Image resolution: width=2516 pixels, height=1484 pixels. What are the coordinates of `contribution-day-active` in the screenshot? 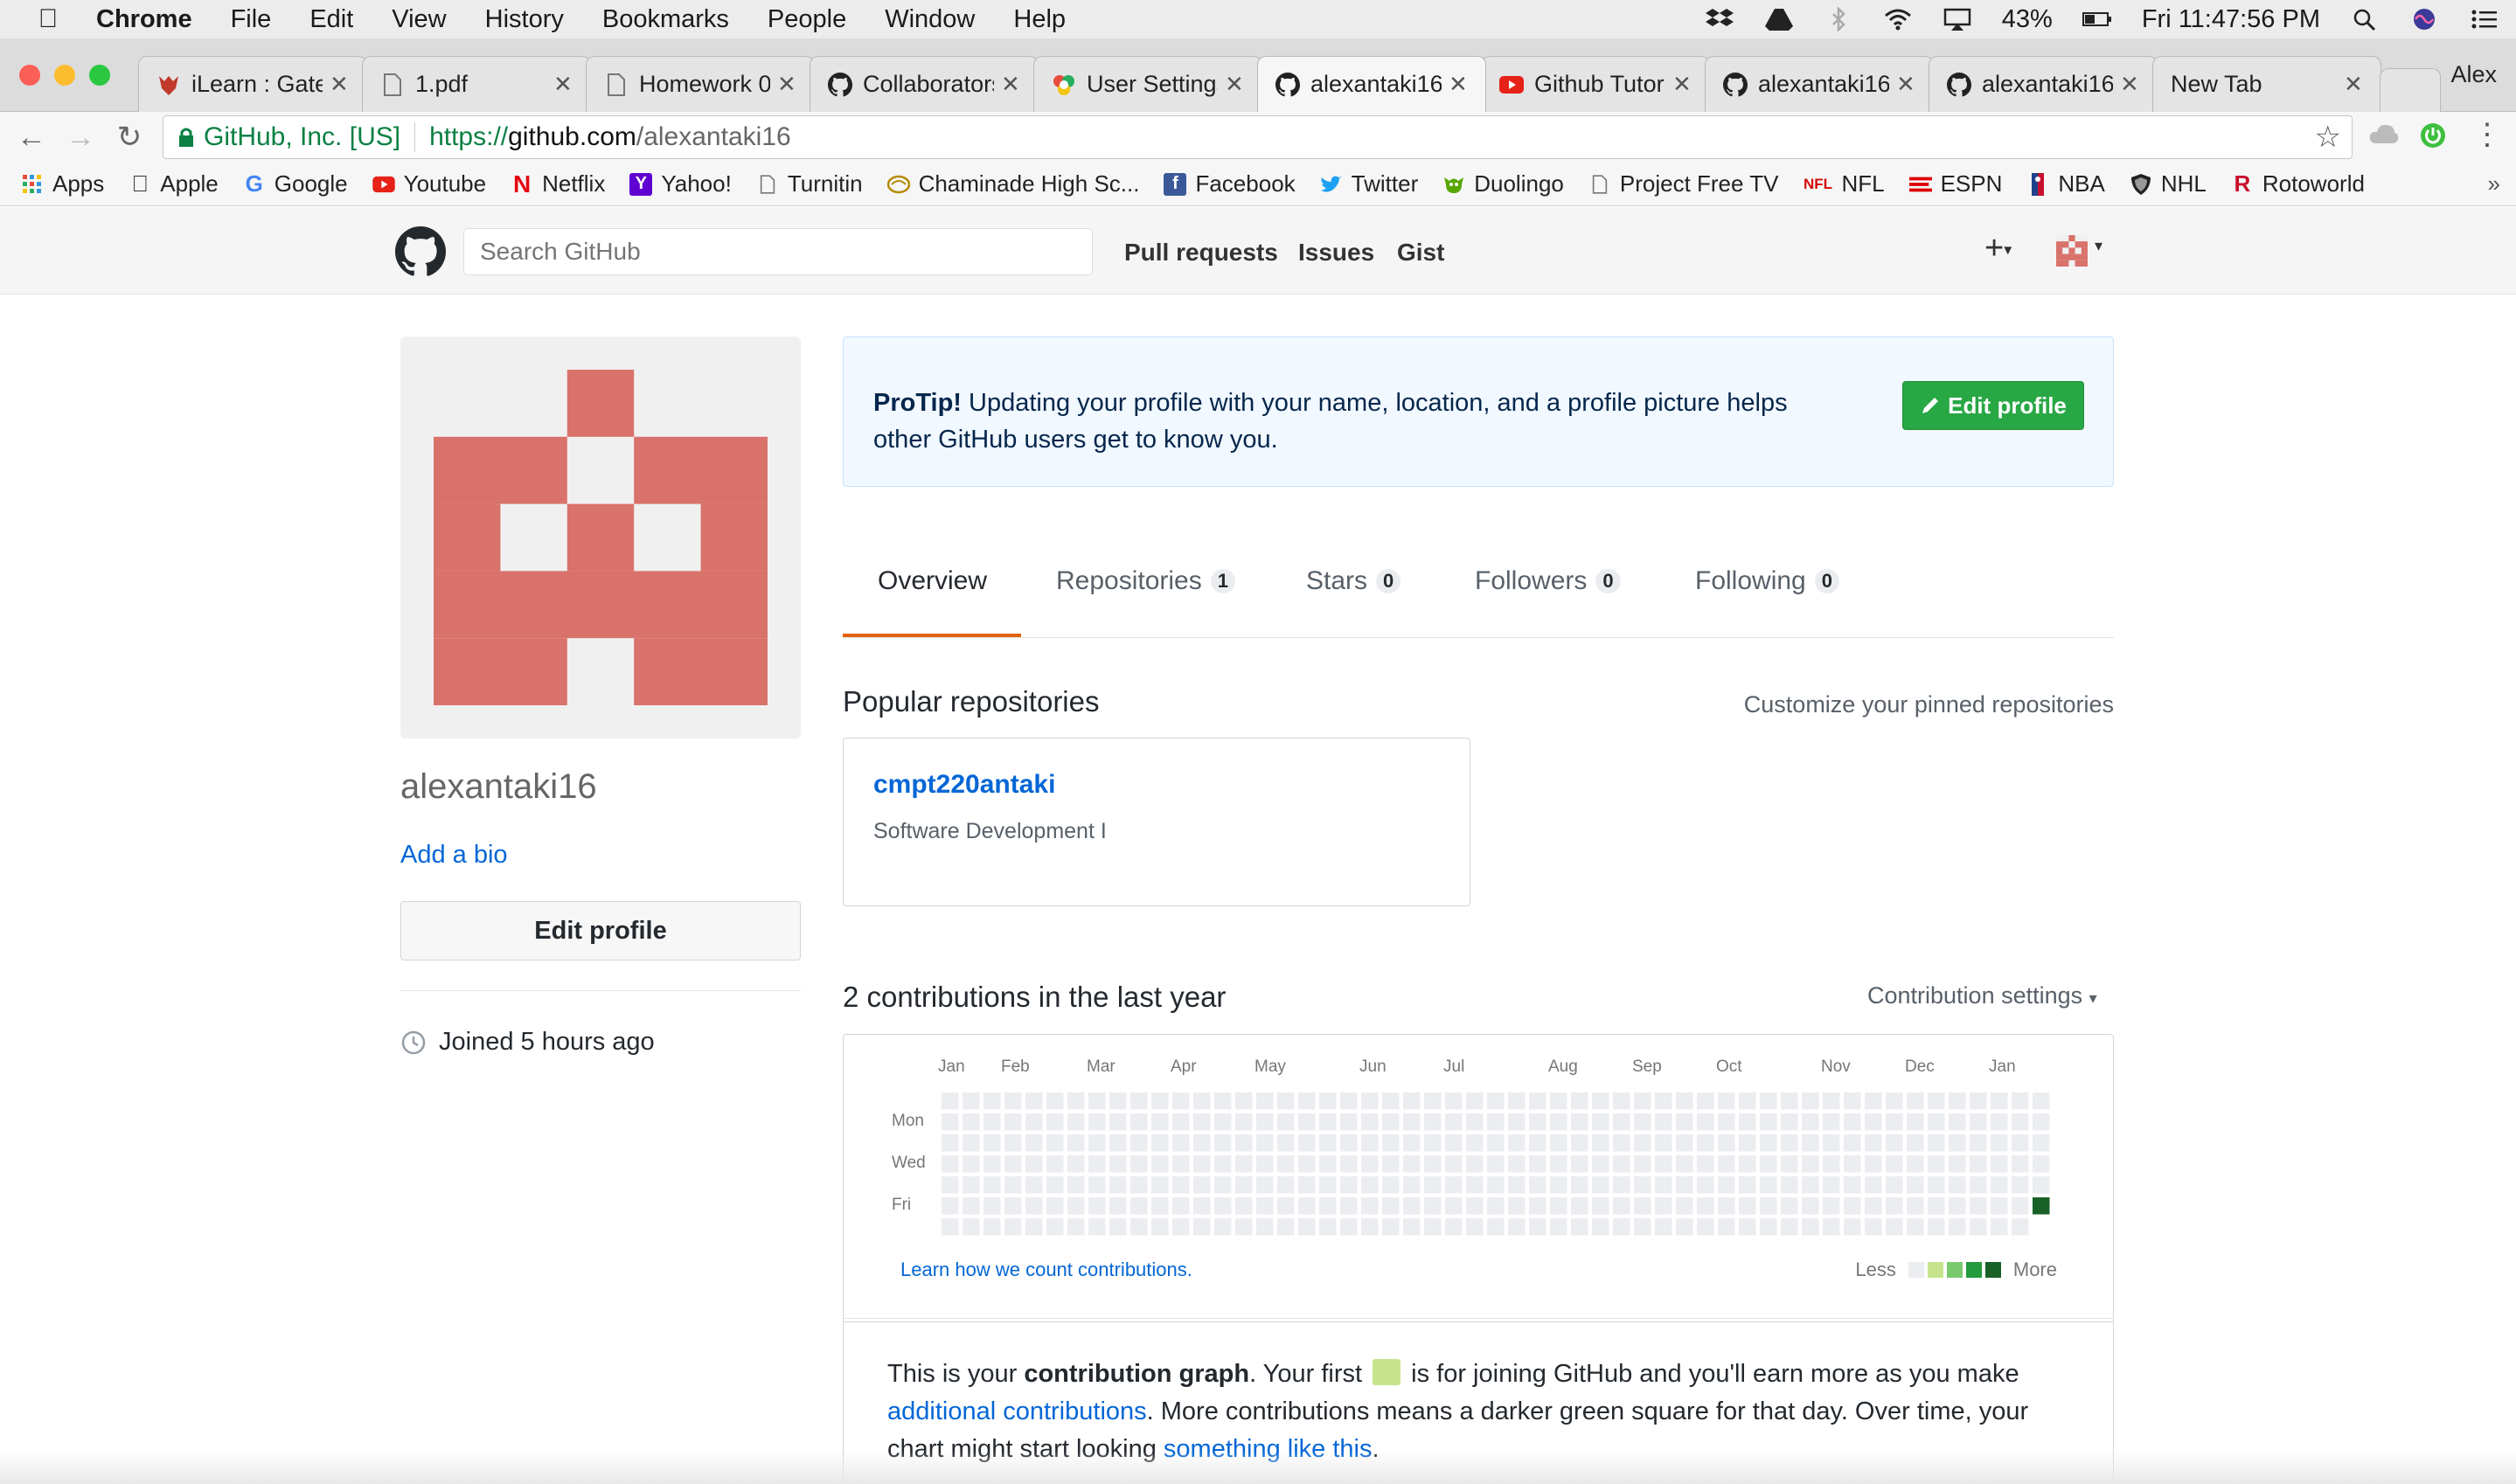 It's located at (2041, 1206).